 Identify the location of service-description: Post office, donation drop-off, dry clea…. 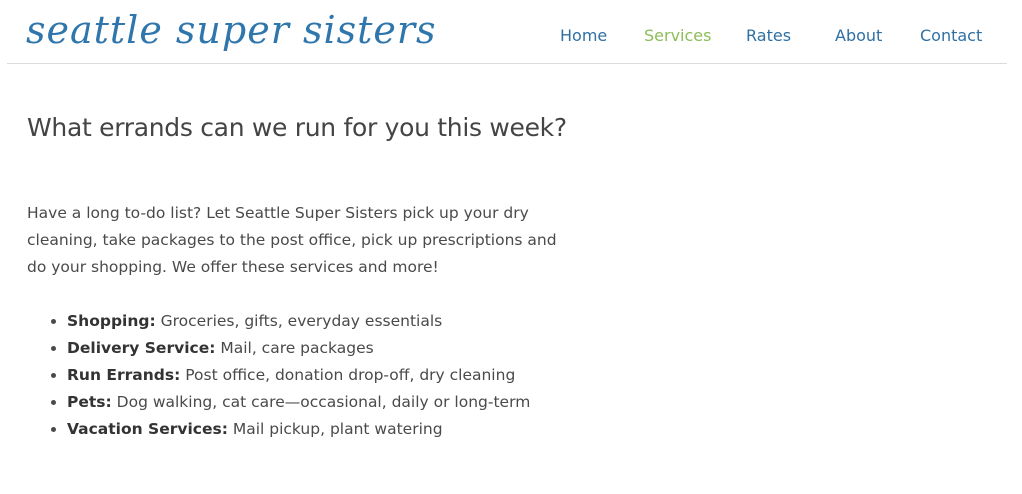
(348, 375).